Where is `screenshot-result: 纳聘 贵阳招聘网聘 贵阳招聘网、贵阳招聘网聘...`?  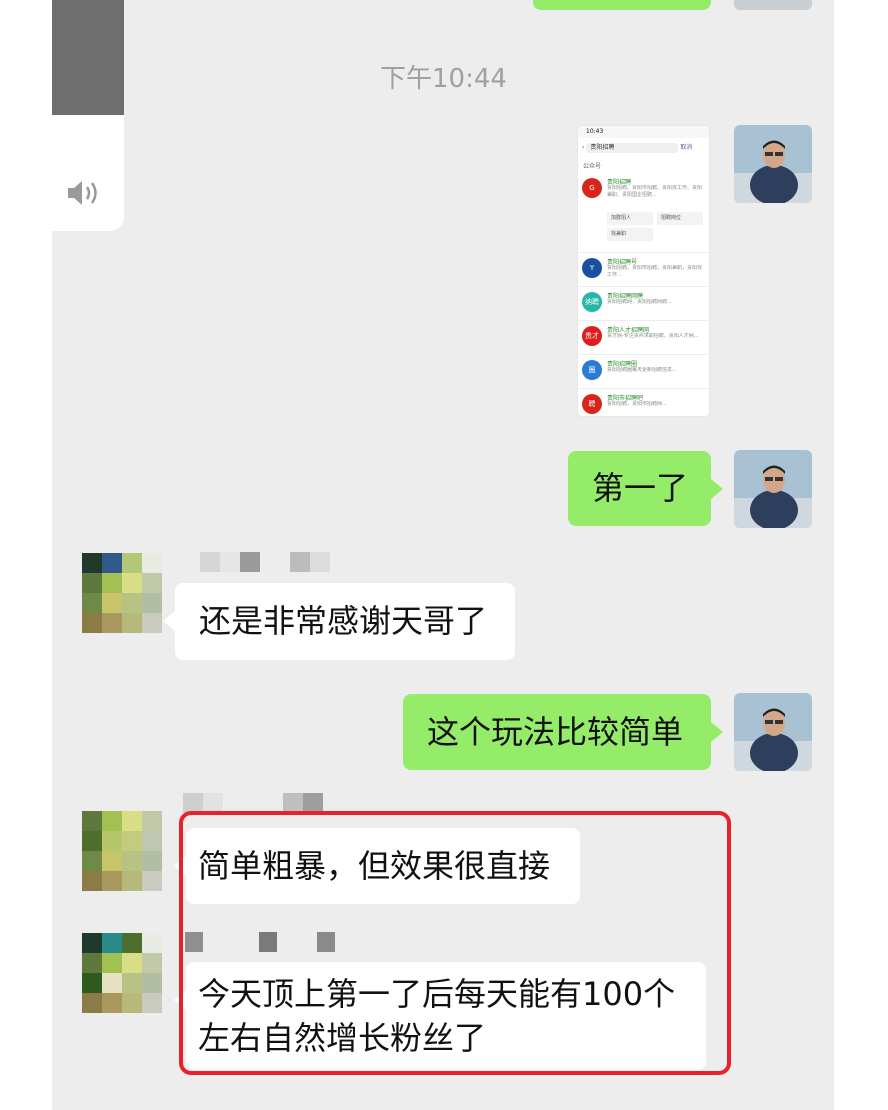
screenshot-result: 纳聘 贵阳招聘网聘 贵阳招聘网、贵阳招聘网聘... is located at coordinates (643, 304).